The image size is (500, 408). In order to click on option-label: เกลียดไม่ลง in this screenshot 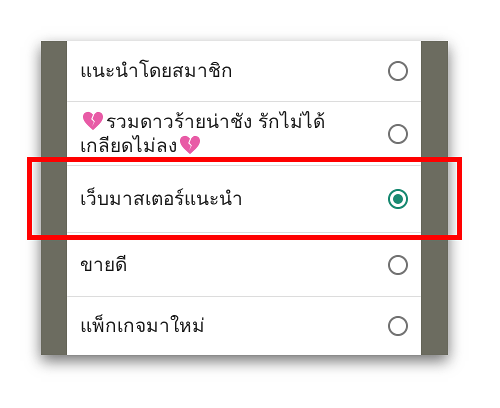, I will do `click(128, 145)`.